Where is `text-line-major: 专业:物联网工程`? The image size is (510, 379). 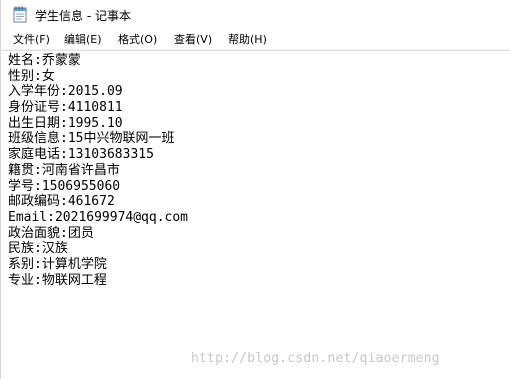
text-line-major: 专业:物联网工程 is located at coordinates (57, 280).